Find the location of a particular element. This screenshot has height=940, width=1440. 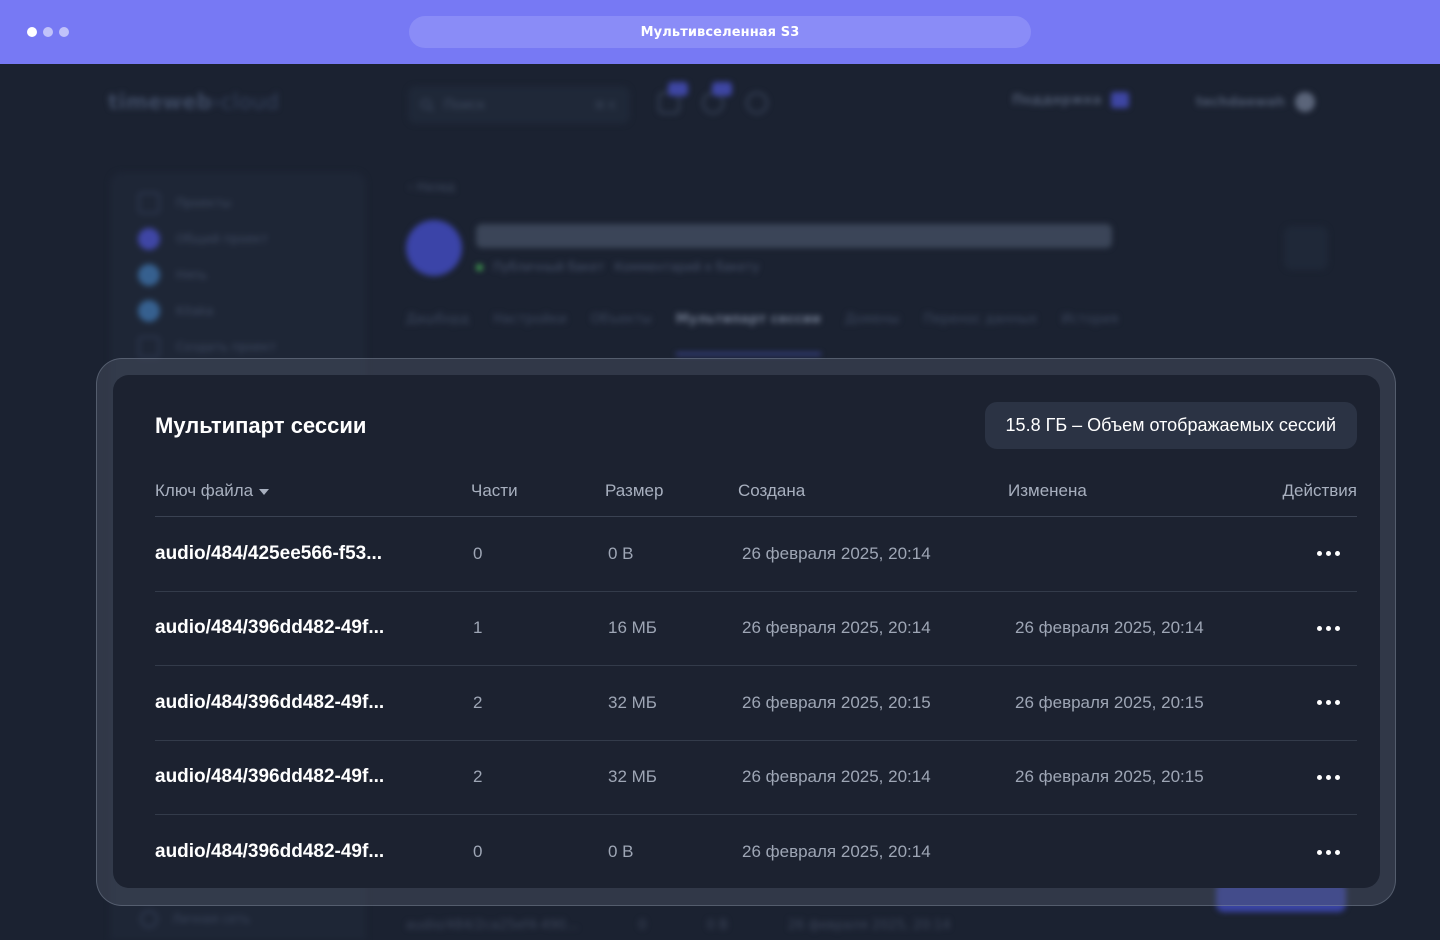

sidebar-item-label: Няпь is located at coordinates (192, 275).